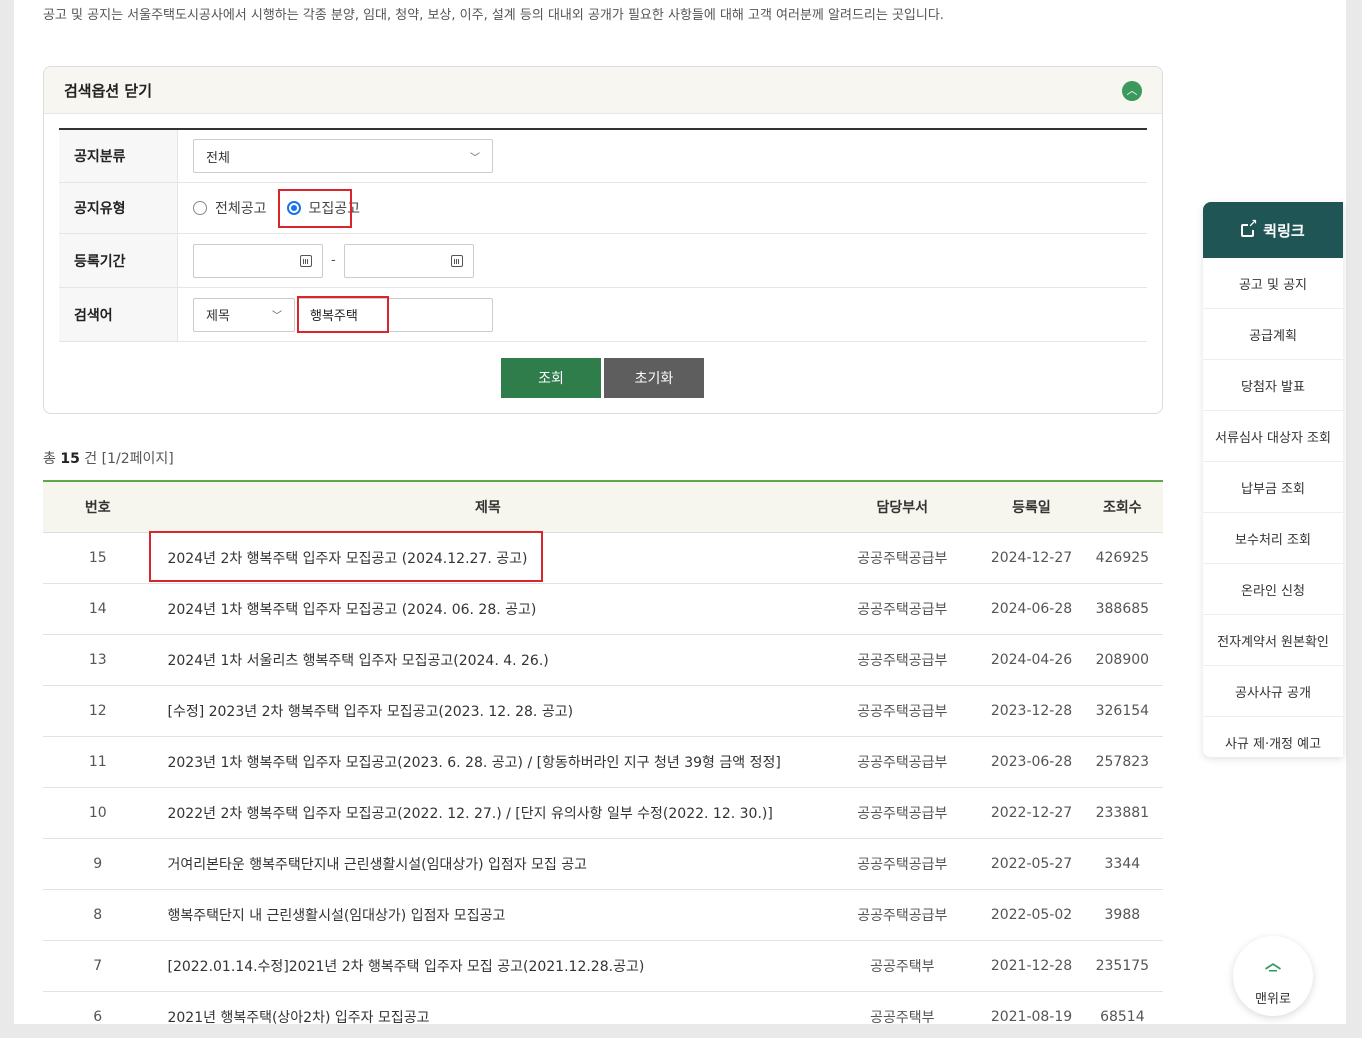  What do you see at coordinates (108, 458) in the screenshot?
I see `result-count: 총 15 건 [1/2페이지]` at bounding box center [108, 458].